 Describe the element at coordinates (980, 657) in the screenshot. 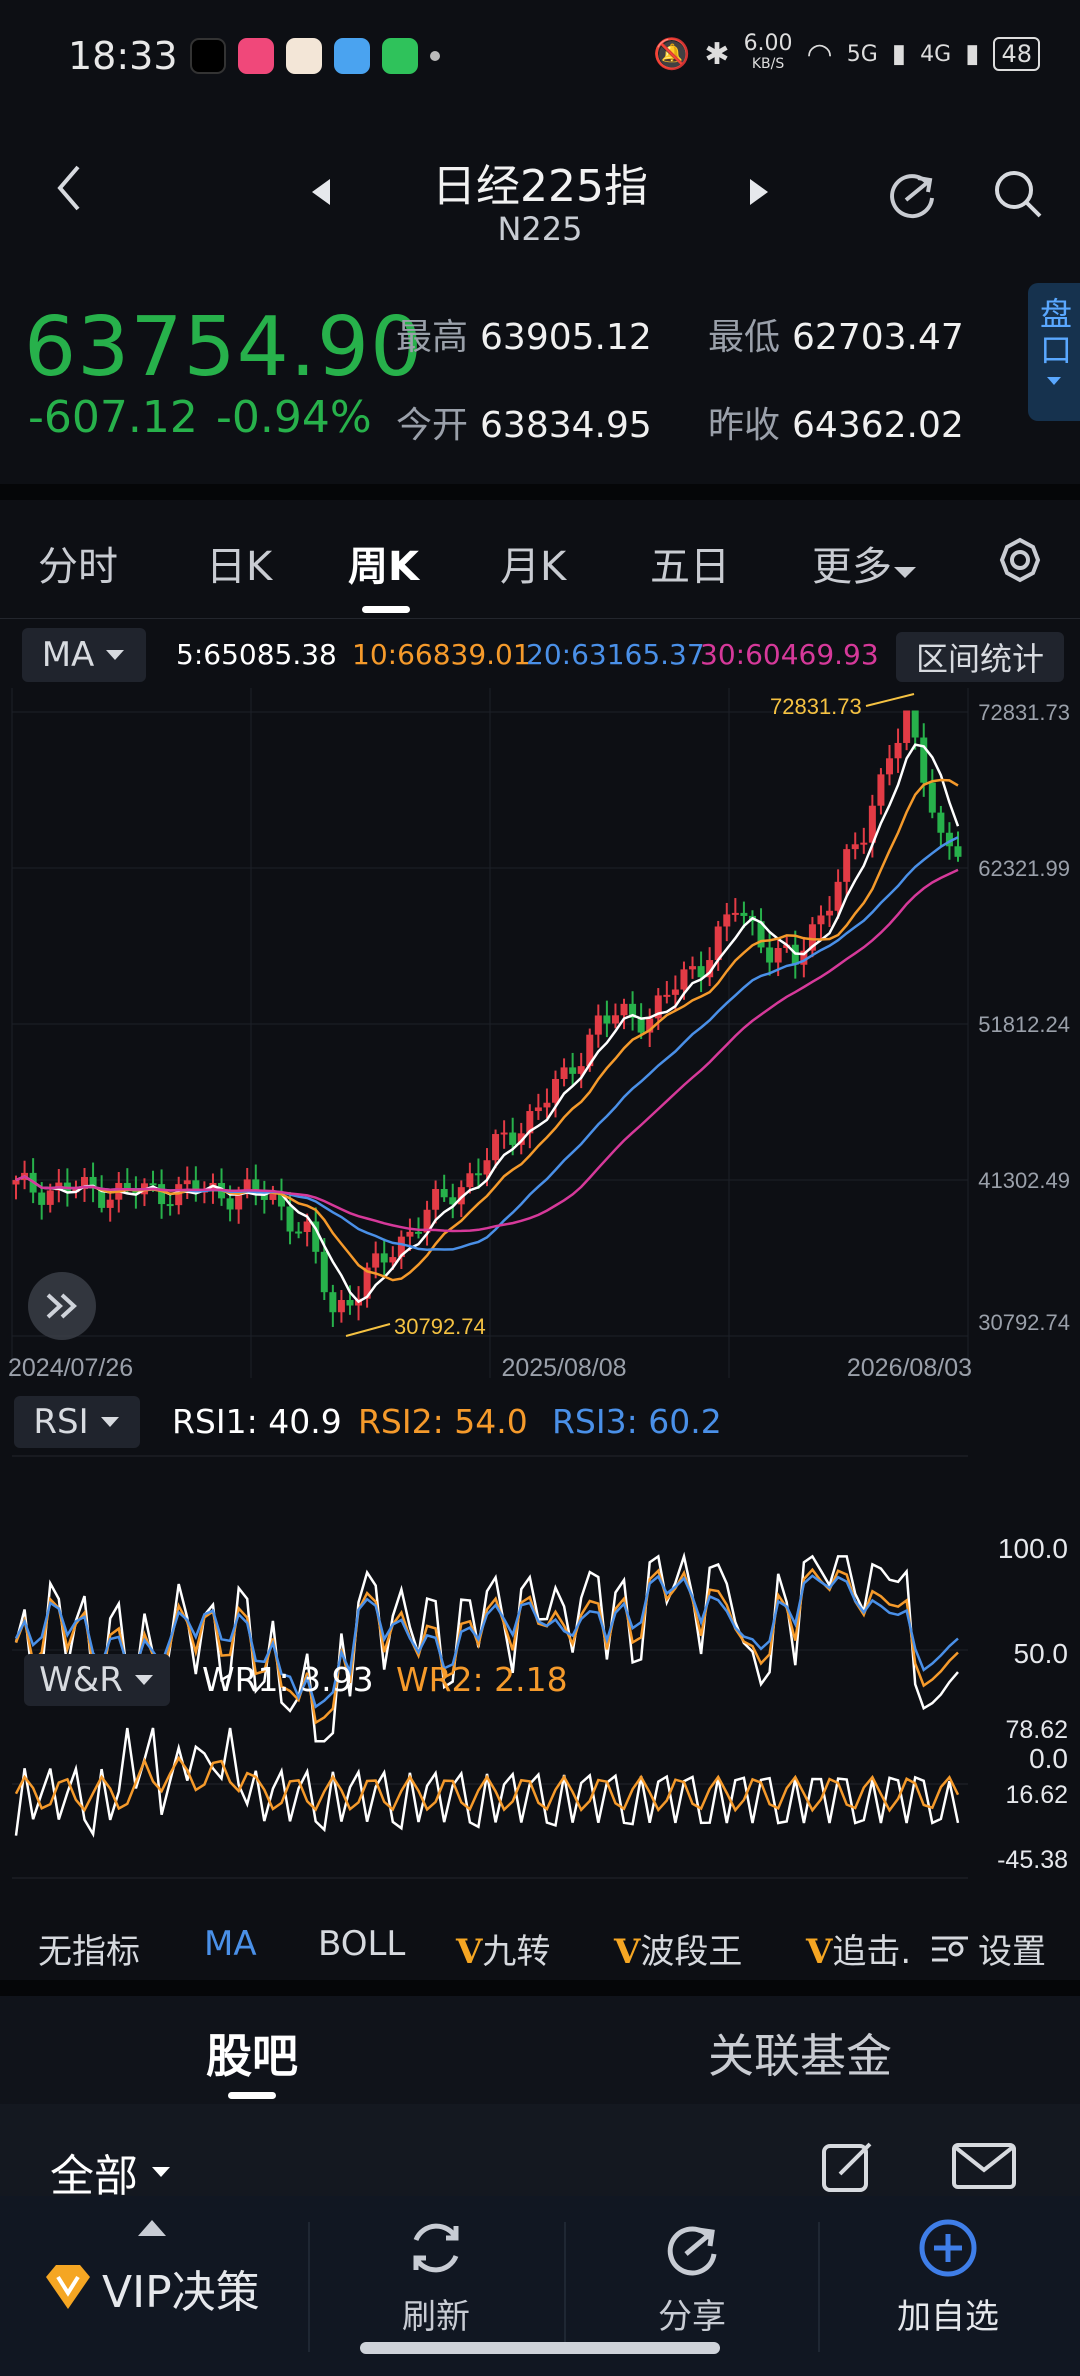

I see `range-stats-button: 区间统计` at that location.